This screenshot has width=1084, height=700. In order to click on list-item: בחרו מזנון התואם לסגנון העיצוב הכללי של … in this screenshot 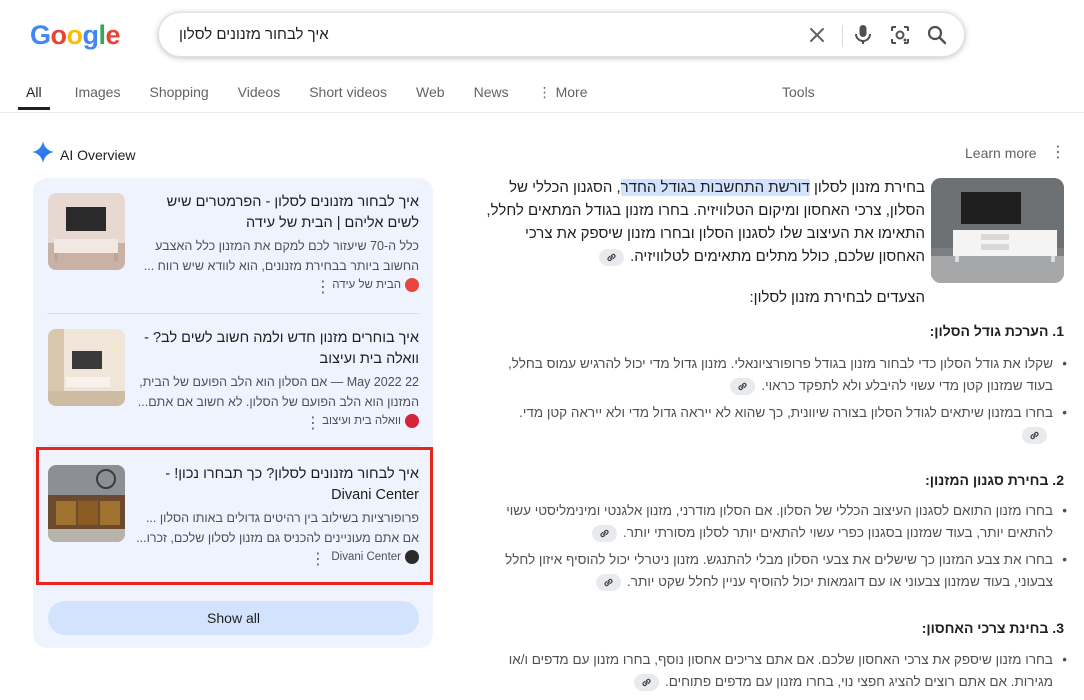, I will do `click(786, 522)`.